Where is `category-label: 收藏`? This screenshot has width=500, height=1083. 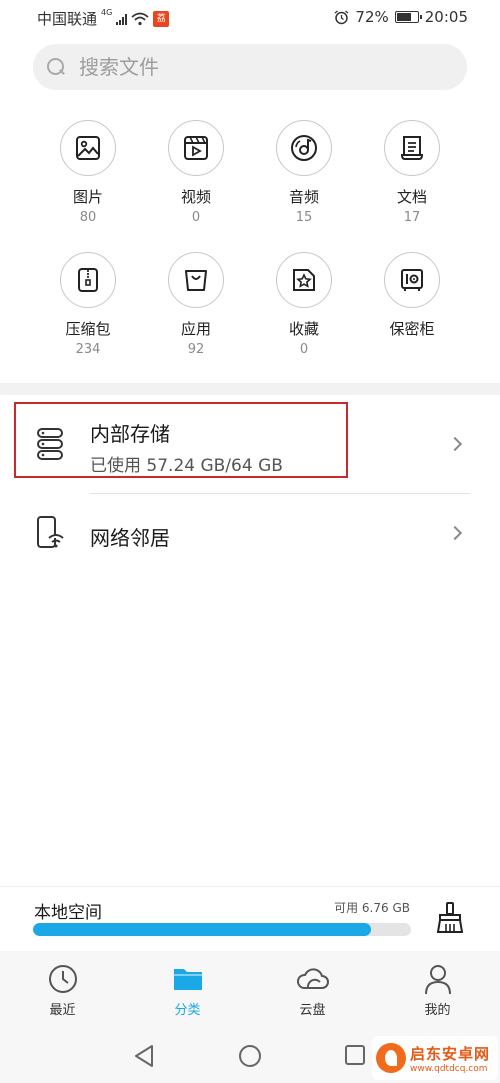
category-label: 收藏 is located at coordinates (303, 329).